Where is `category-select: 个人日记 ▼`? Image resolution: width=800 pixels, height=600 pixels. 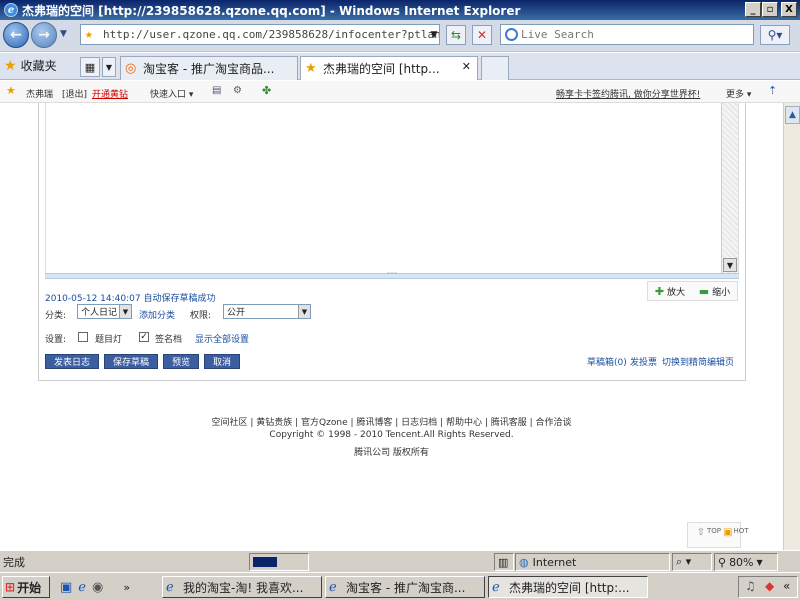 category-select: 个人日记 ▼ is located at coordinates (104, 311).